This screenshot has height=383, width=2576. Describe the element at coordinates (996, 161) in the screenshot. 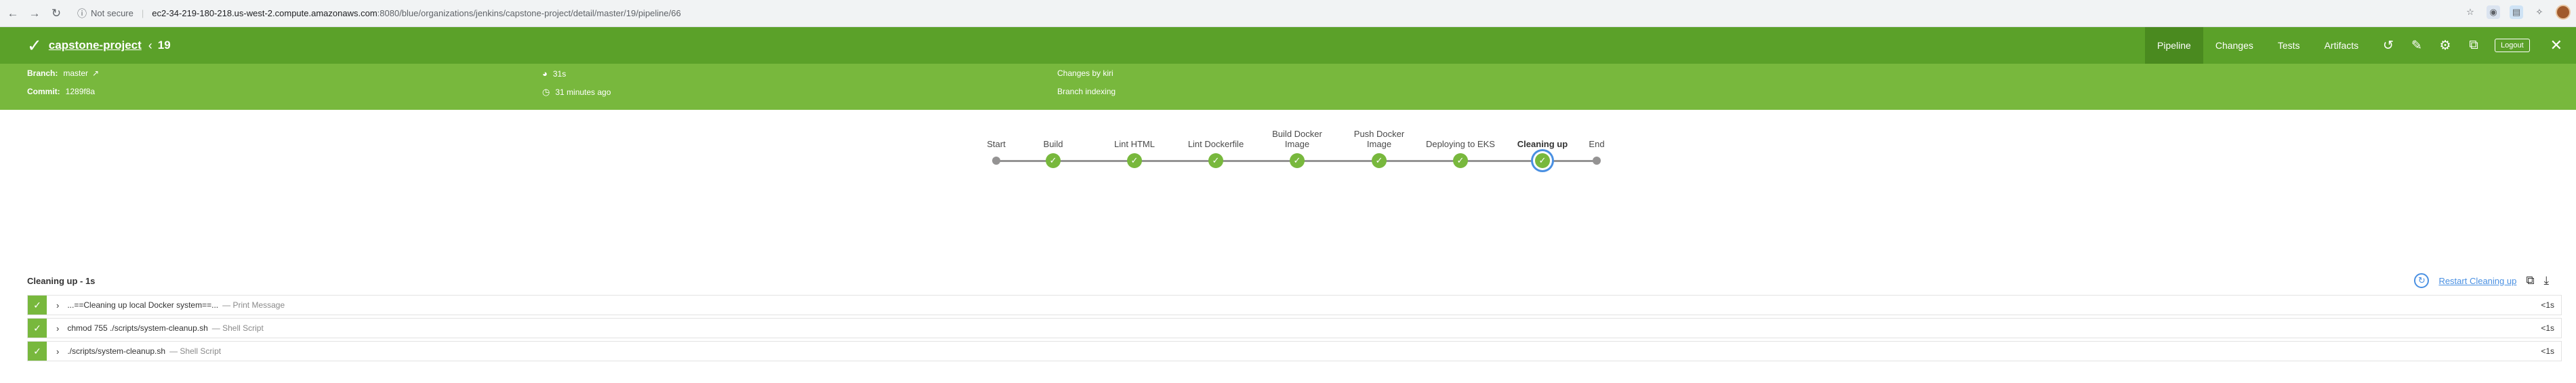

I see `stage-node-start` at that location.